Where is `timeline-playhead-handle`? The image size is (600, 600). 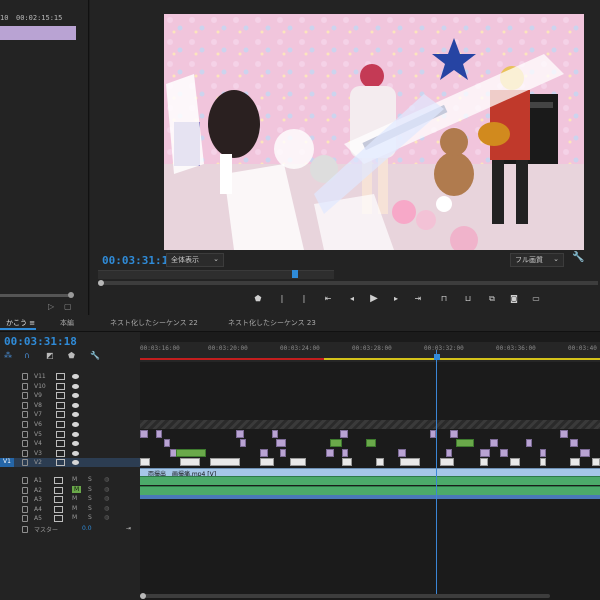
timeline-playhead-handle is located at coordinates (437, 357).